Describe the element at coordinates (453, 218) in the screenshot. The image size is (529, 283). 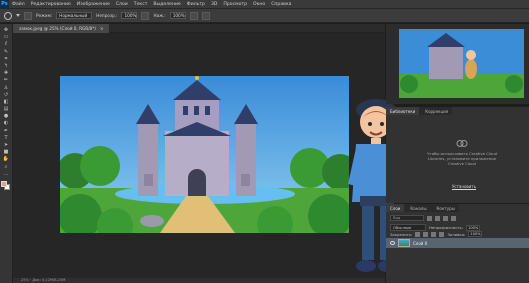
I see `filter-shape-icon` at that location.